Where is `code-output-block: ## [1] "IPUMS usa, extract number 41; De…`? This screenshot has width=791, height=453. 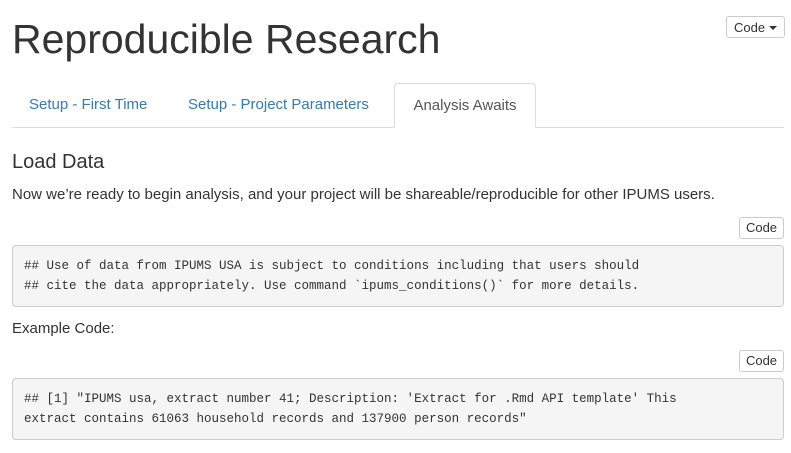 code-output-block: ## [1] "IPUMS usa, extract number 41; De… is located at coordinates (398, 409).